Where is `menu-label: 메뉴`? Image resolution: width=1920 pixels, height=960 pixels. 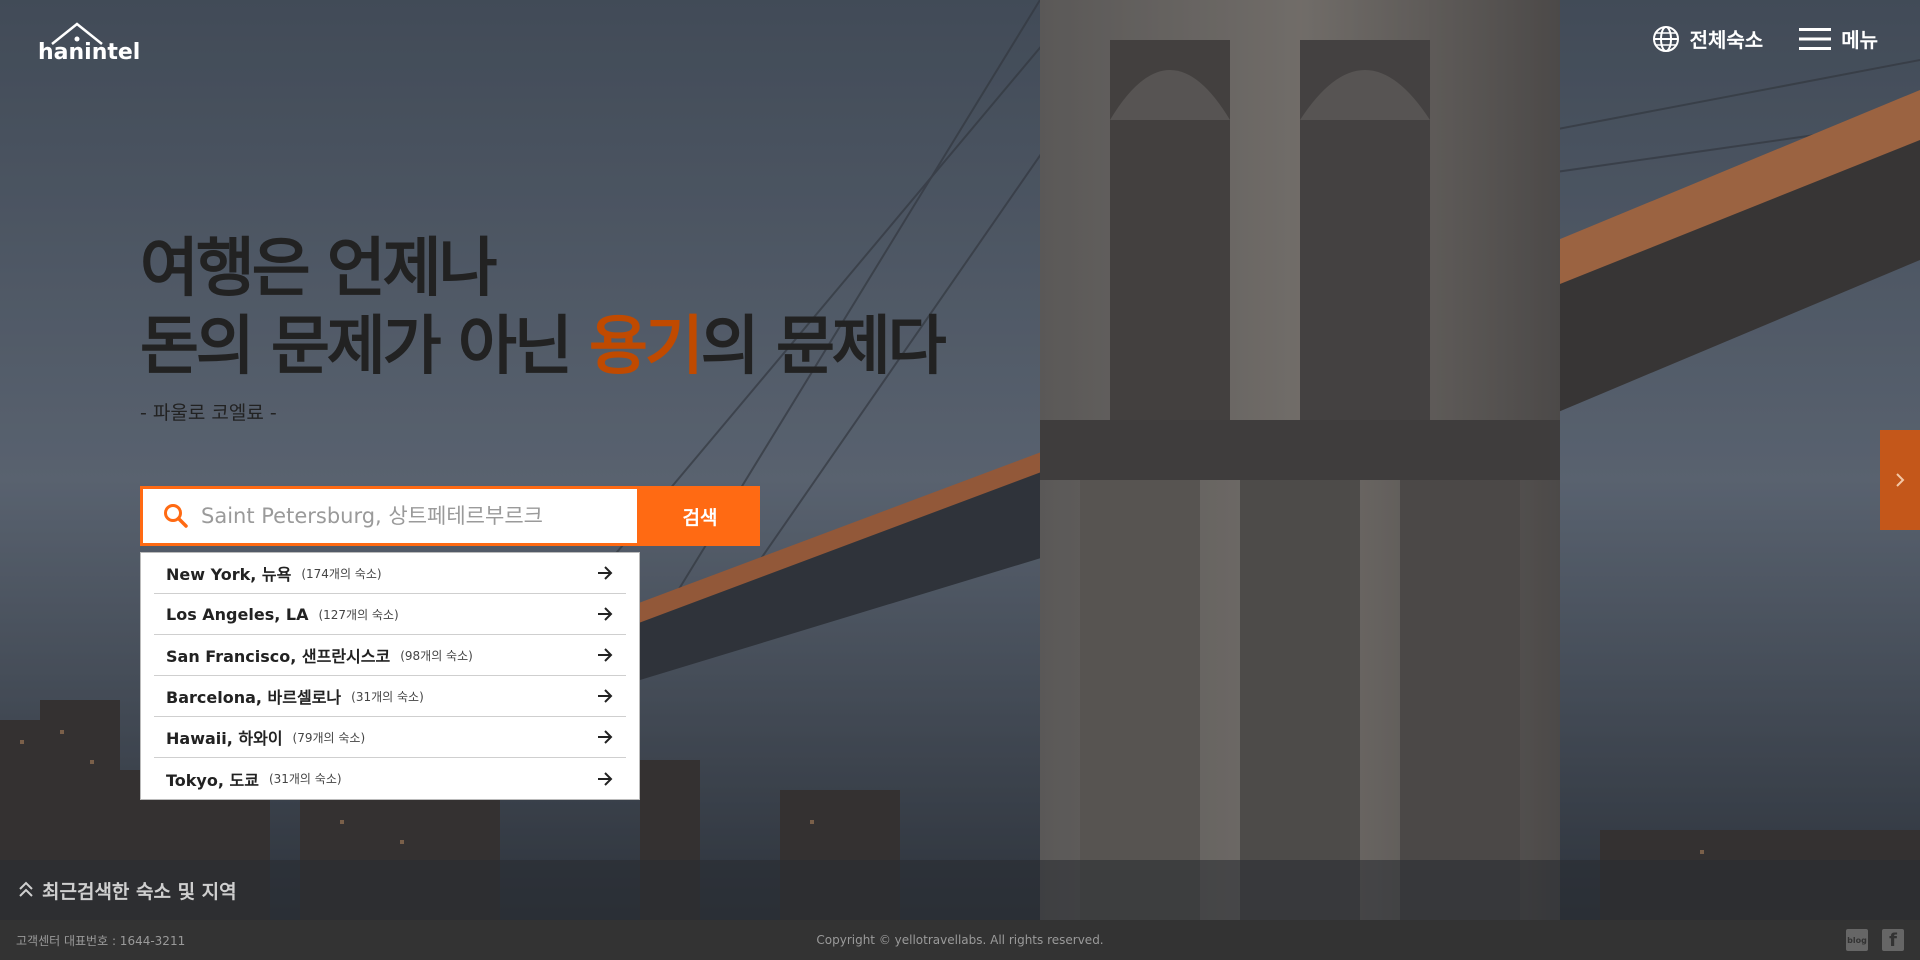 menu-label: 메뉴 is located at coordinates (1859, 40).